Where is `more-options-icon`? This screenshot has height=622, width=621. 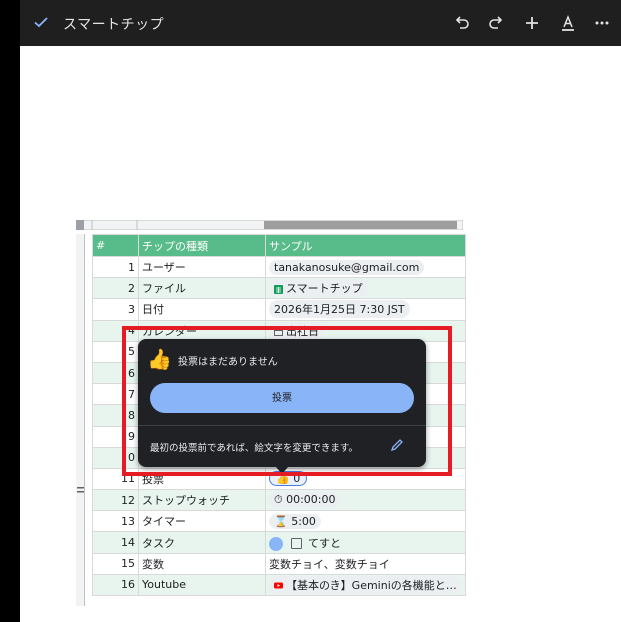 more-options-icon is located at coordinates (602, 23).